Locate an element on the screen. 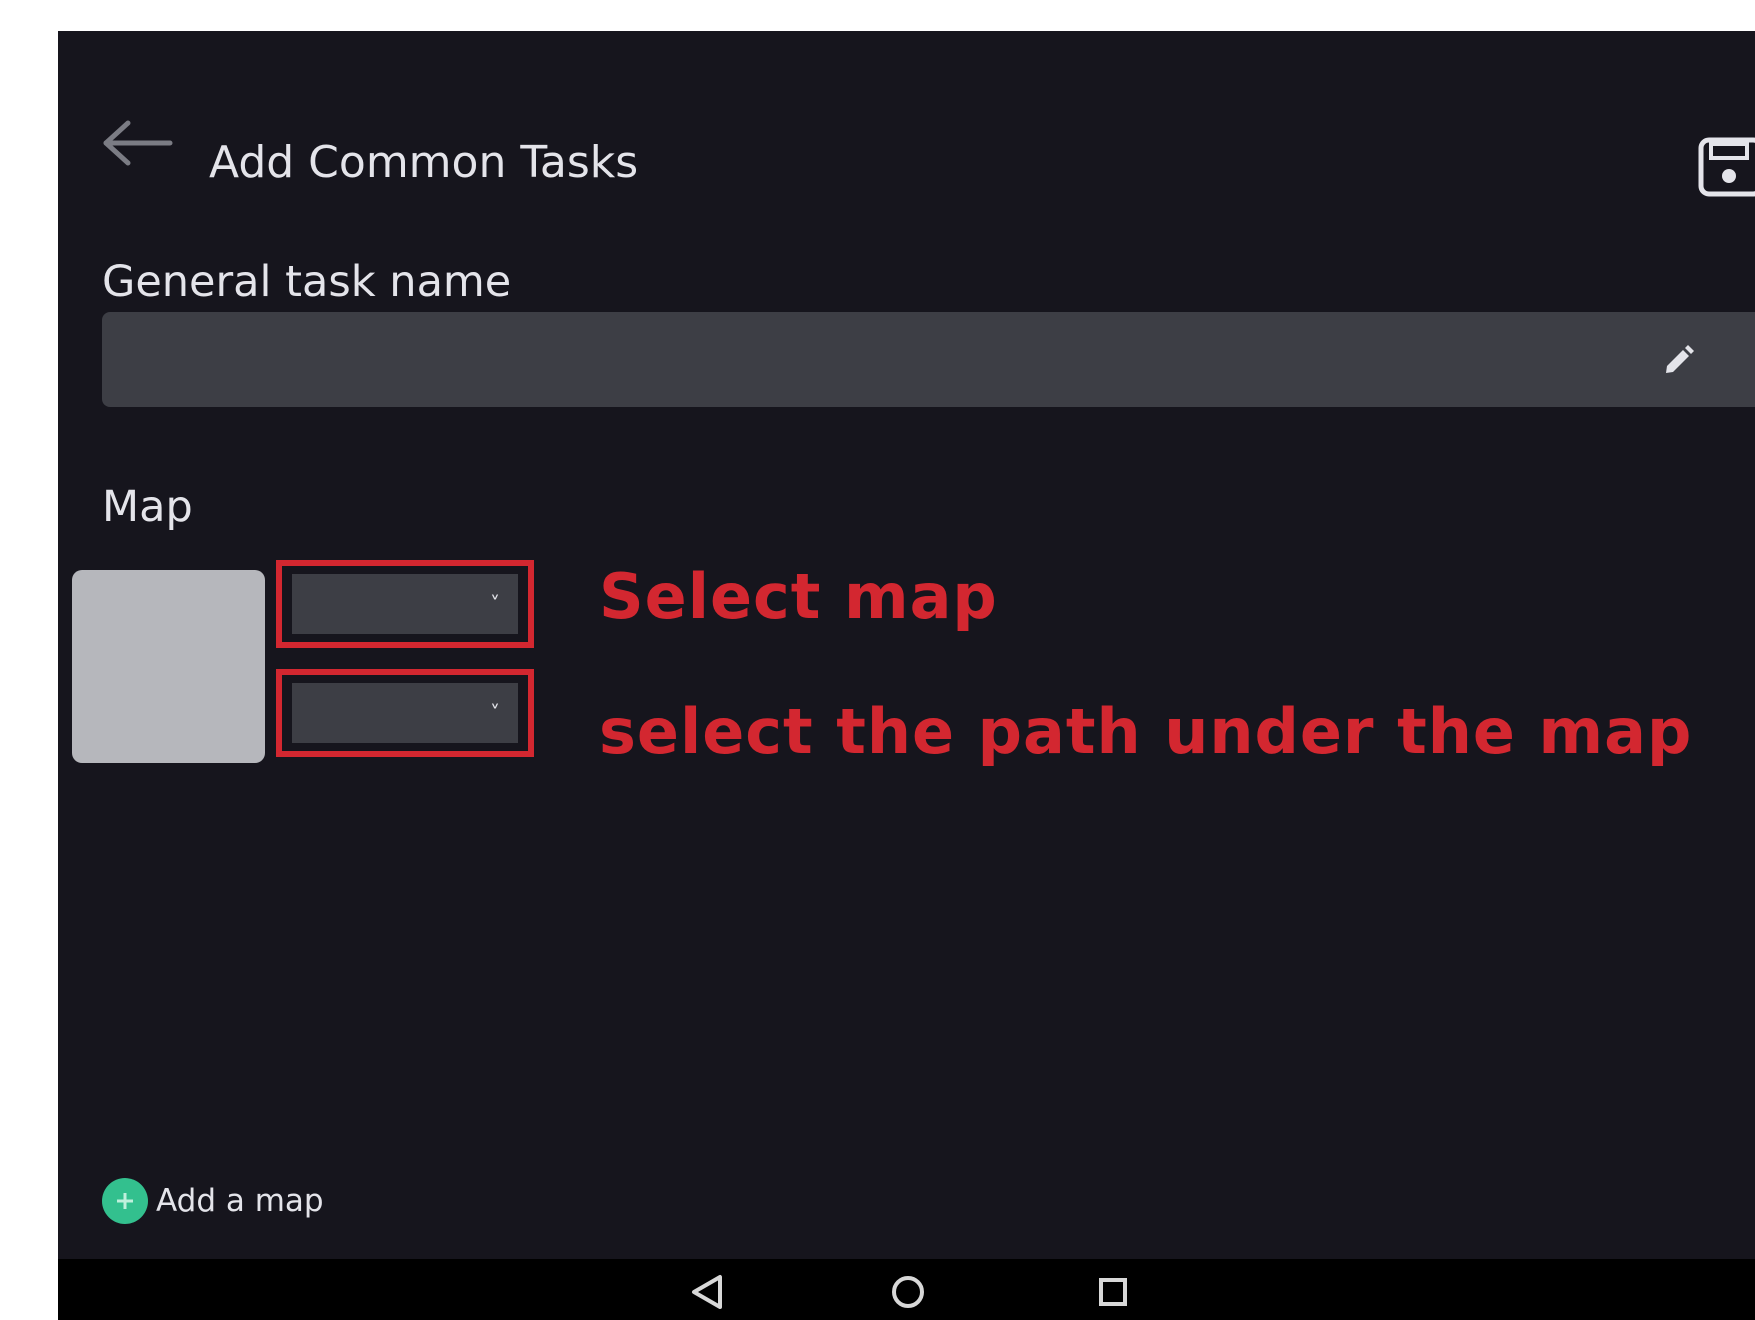  map-thumbnail is located at coordinates (168, 666).